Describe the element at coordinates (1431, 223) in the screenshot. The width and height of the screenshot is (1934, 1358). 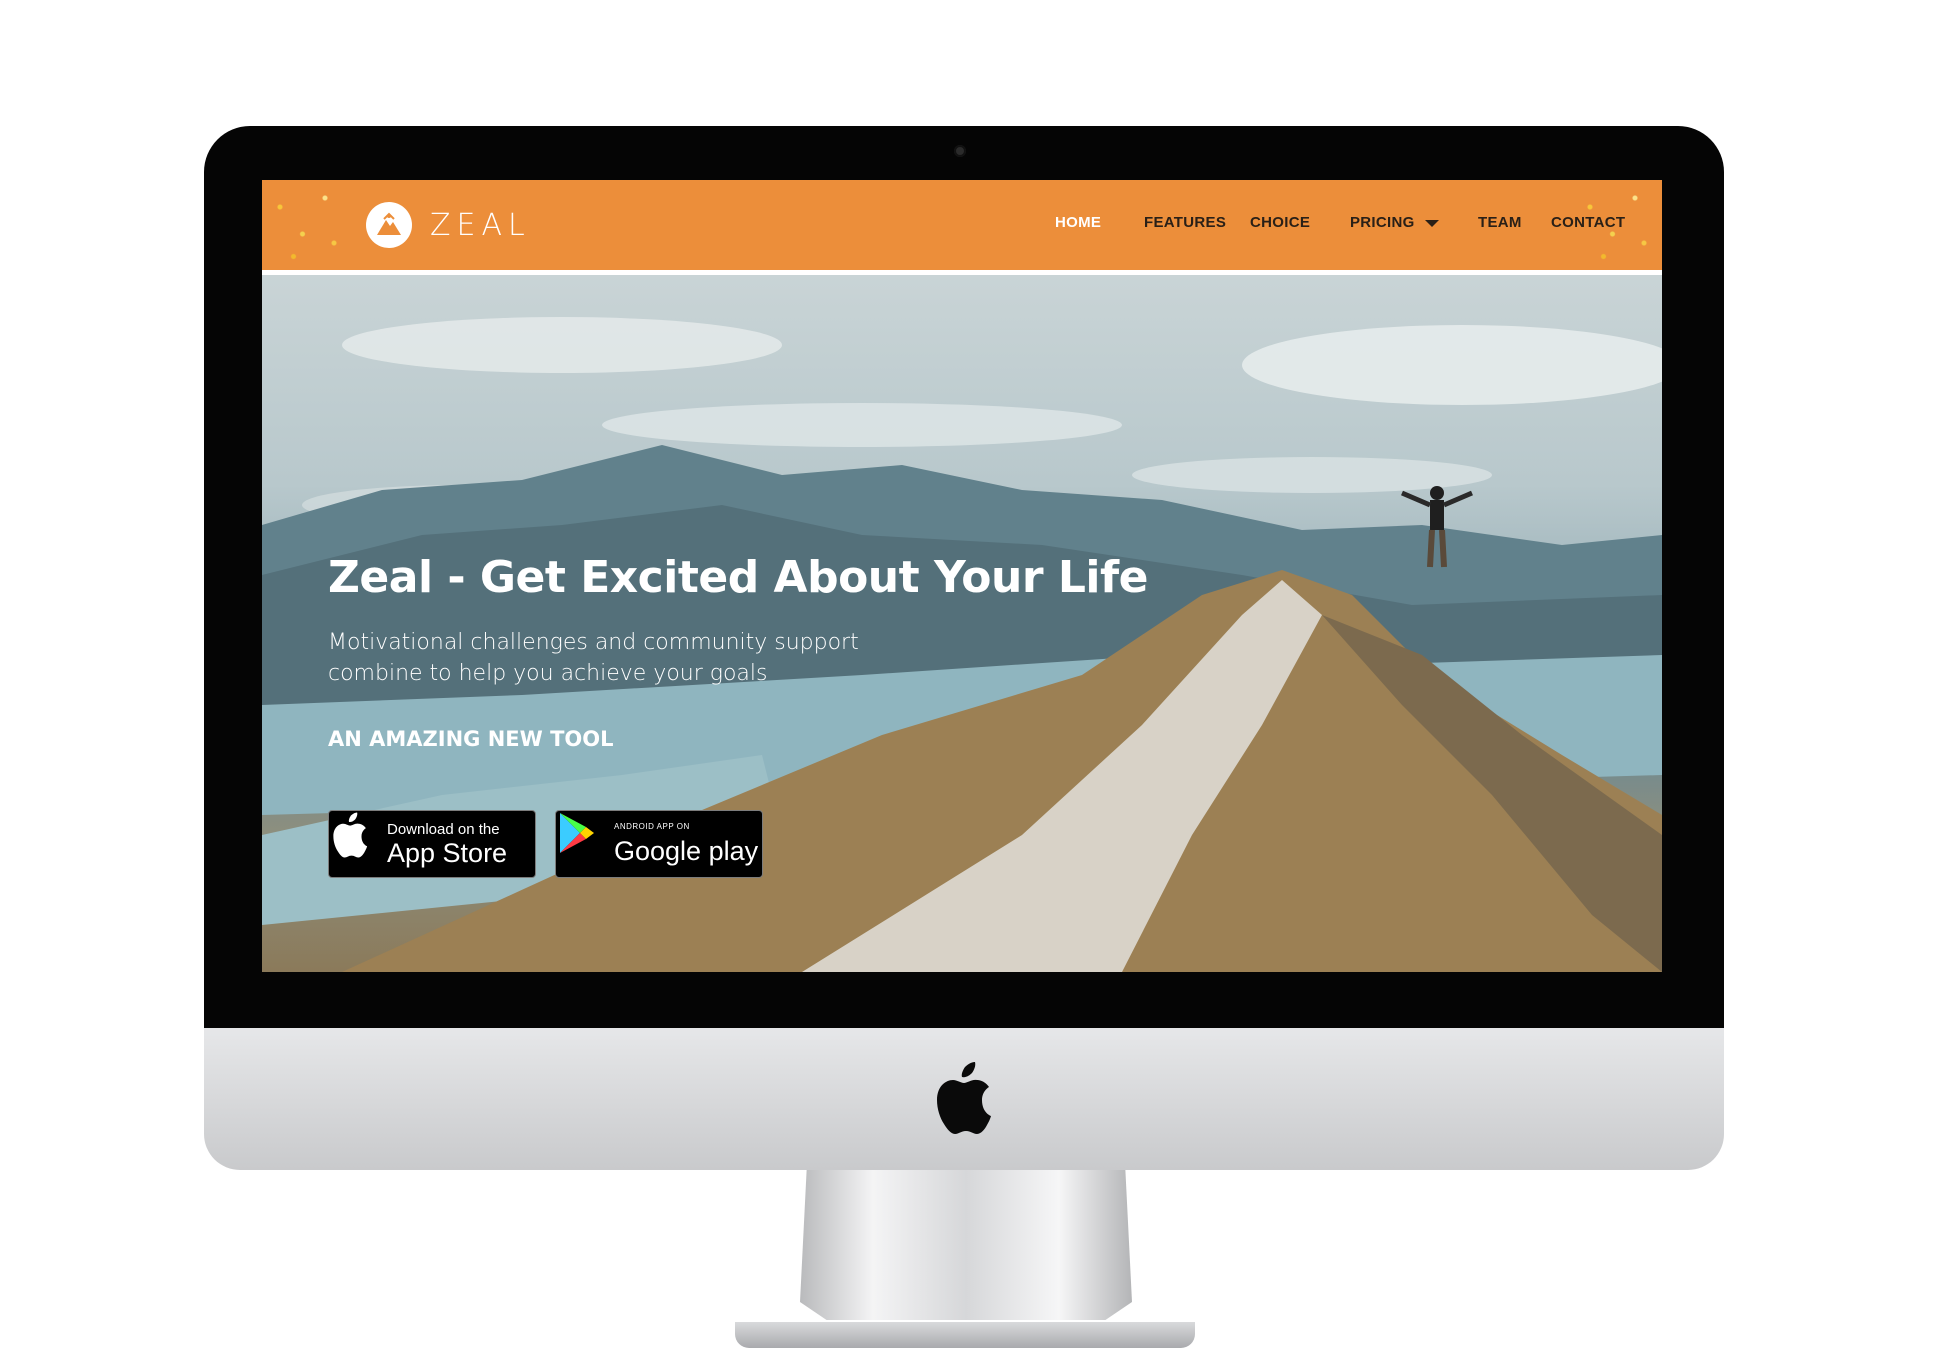
I see `caret-down-icon` at that location.